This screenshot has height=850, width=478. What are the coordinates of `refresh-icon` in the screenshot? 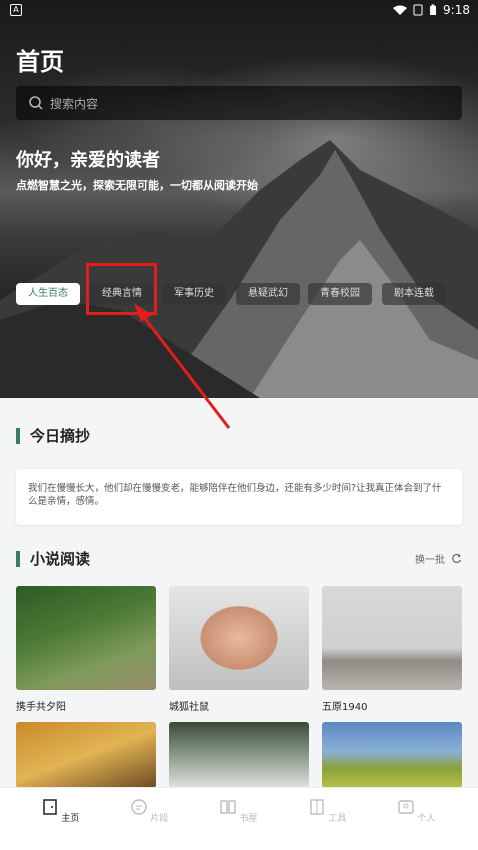 It's located at (457, 558).